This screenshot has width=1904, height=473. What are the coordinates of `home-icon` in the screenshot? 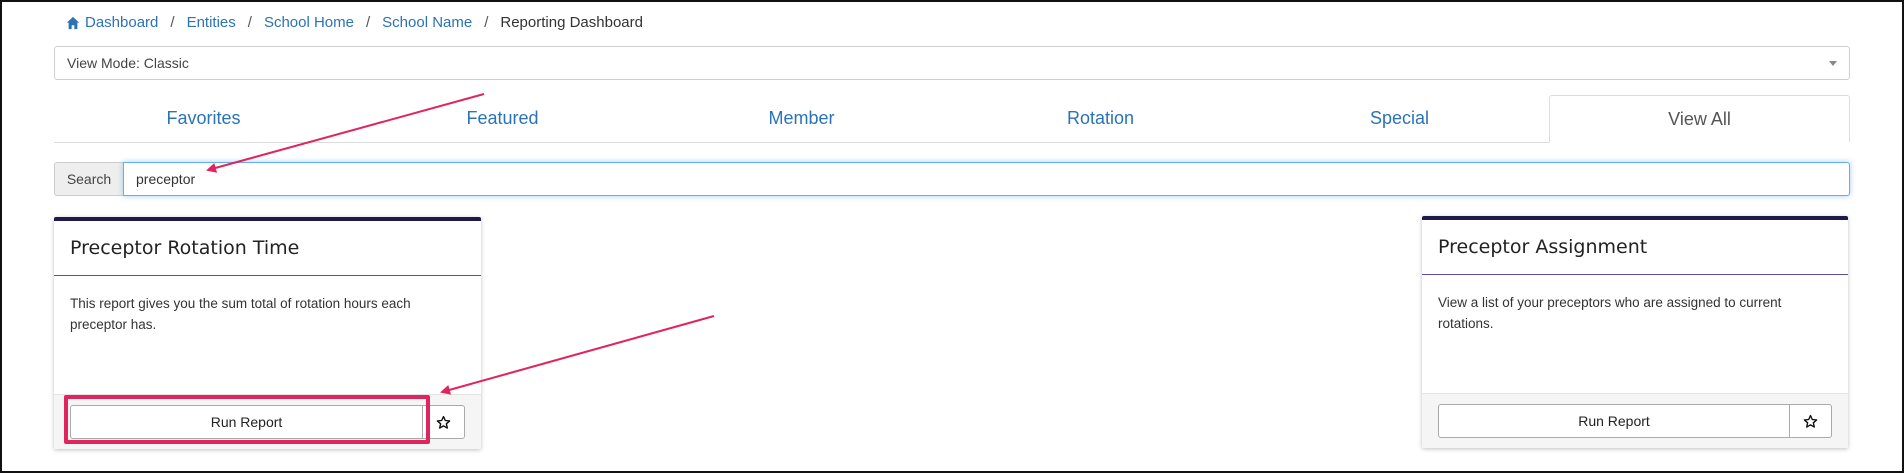 It's located at (73, 23).